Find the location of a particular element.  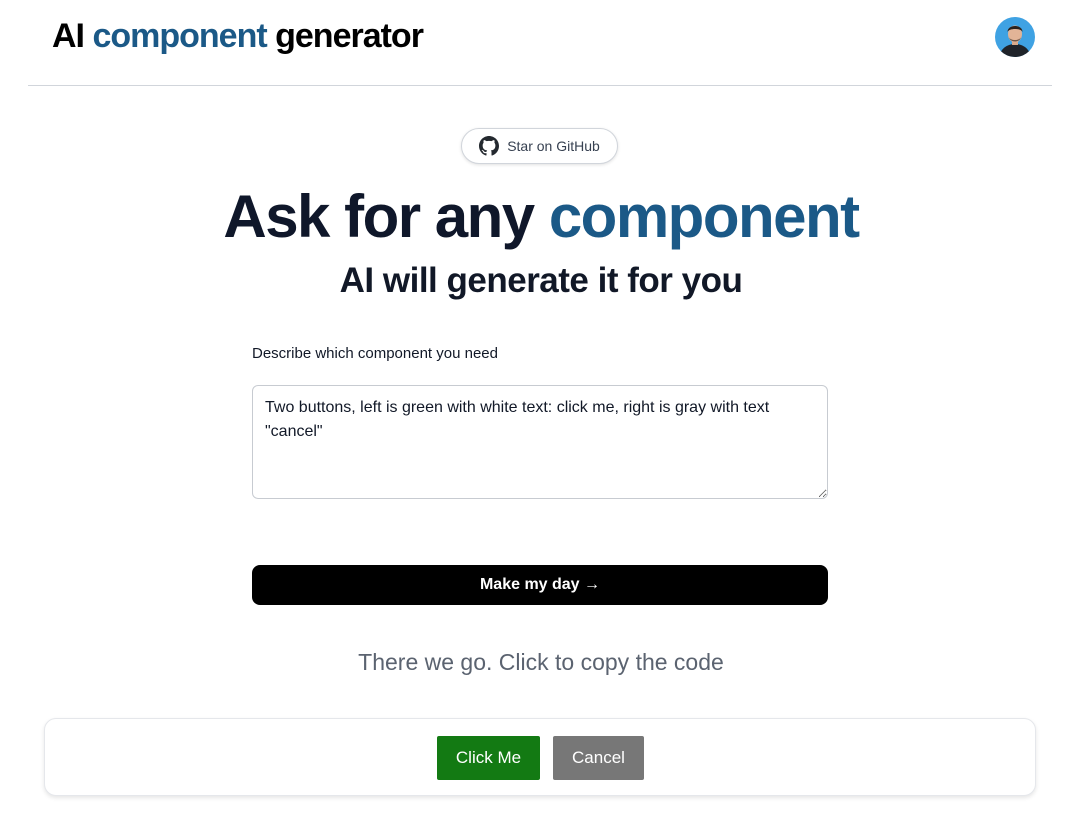

make-my-day-button: Make my day → is located at coordinates (540, 585).